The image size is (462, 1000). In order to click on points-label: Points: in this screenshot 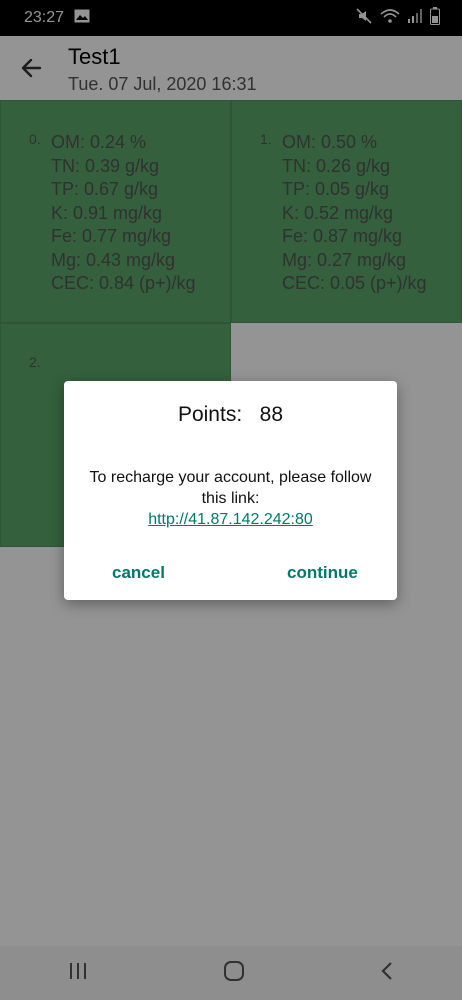, I will do `click(210, 414)`.